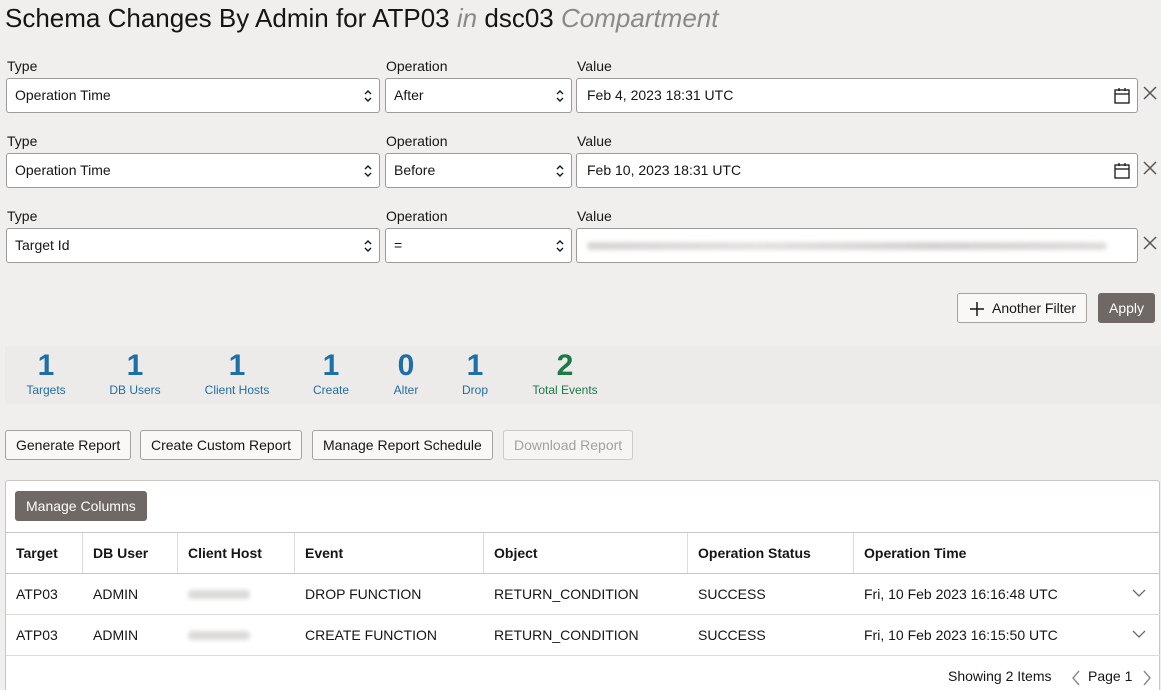 This screenshot has height=690, width=1161. Describe the element at coordinates (847, 246) in the screenshot. I see `redacted-target-id` at that location.